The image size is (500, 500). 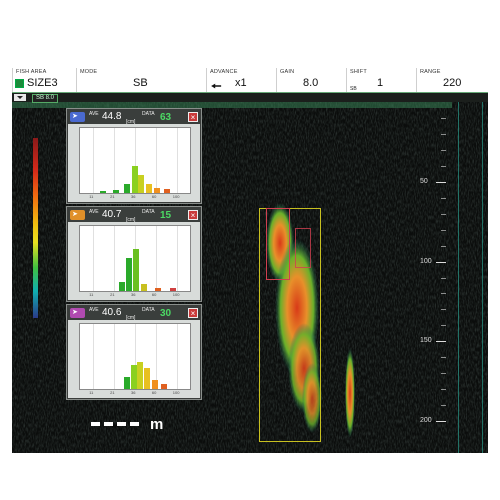 What do you see at coordinates (31, 72) in the screenshot?
I see `fish-area-label: FISH AREA` at bounding box center [31, 72].